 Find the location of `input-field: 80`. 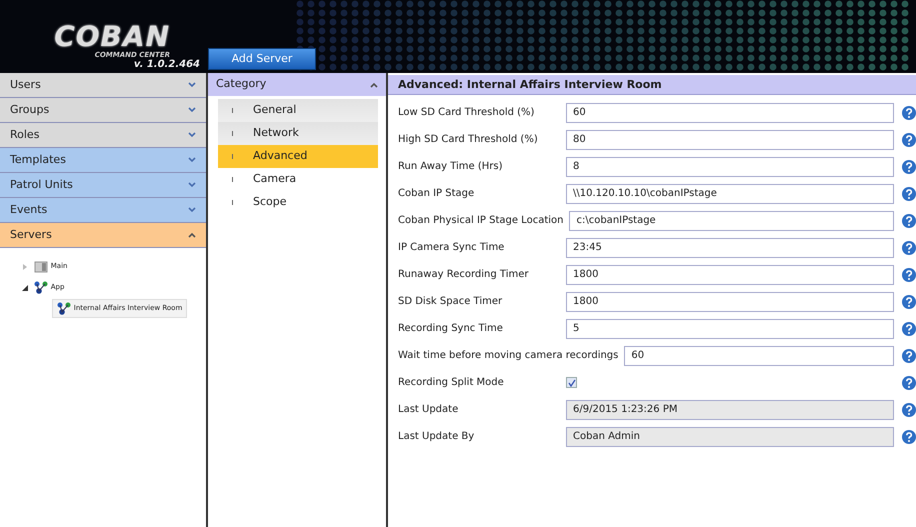

input-field: 80 is located at coordinates (730, 140).